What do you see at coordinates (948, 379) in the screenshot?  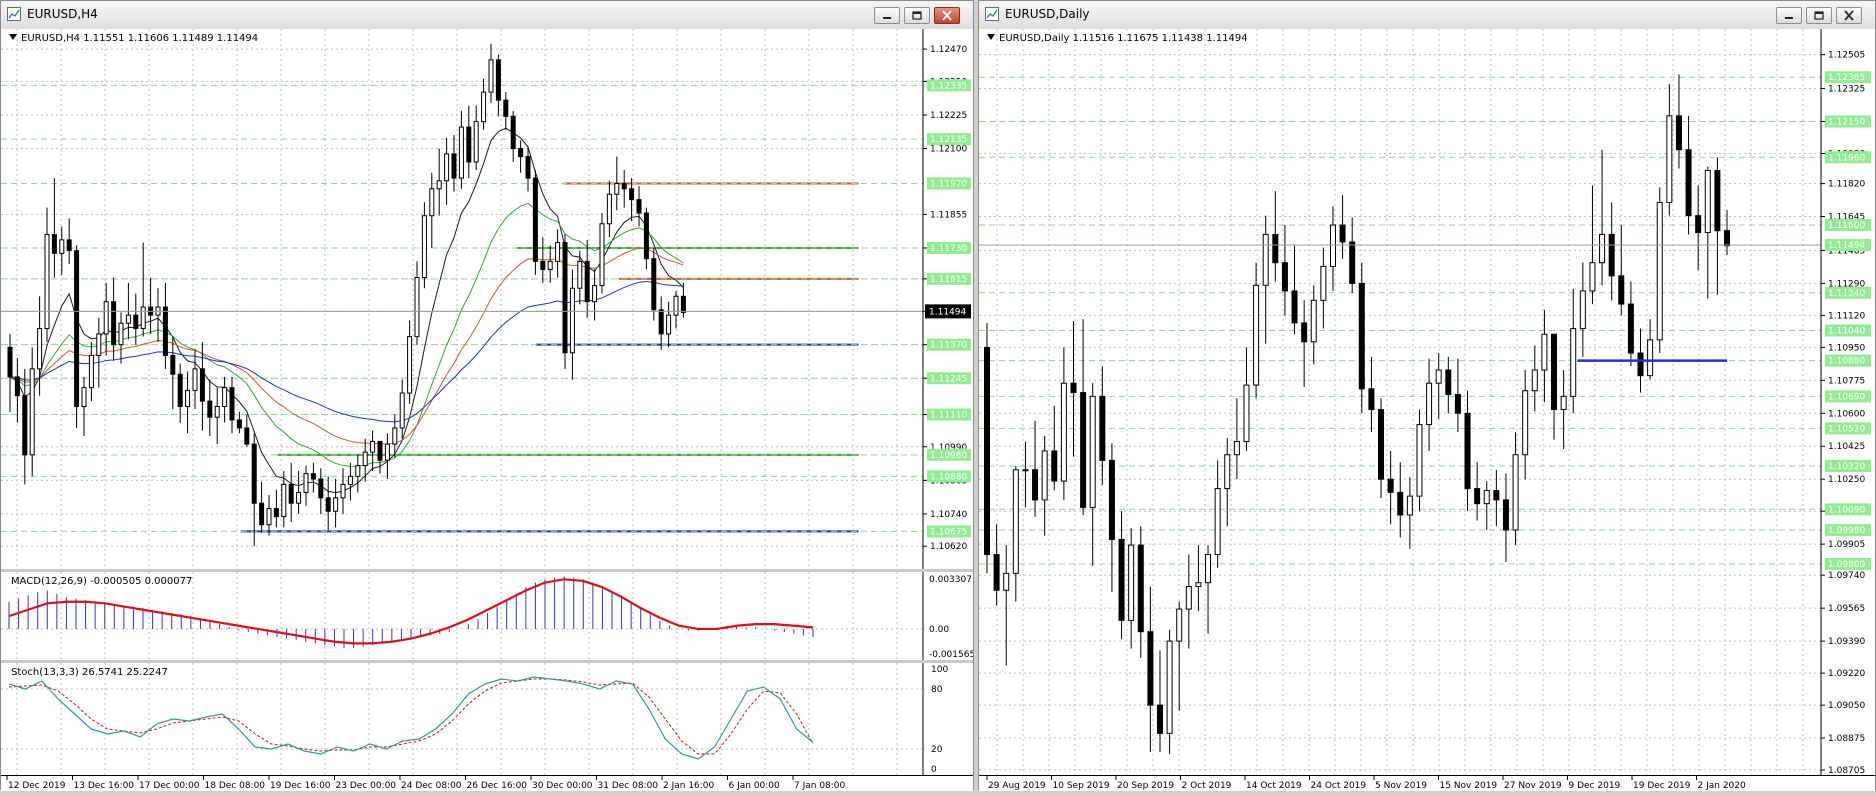 I see `level-tag: 1.11245` at bounding box center [948, 379].